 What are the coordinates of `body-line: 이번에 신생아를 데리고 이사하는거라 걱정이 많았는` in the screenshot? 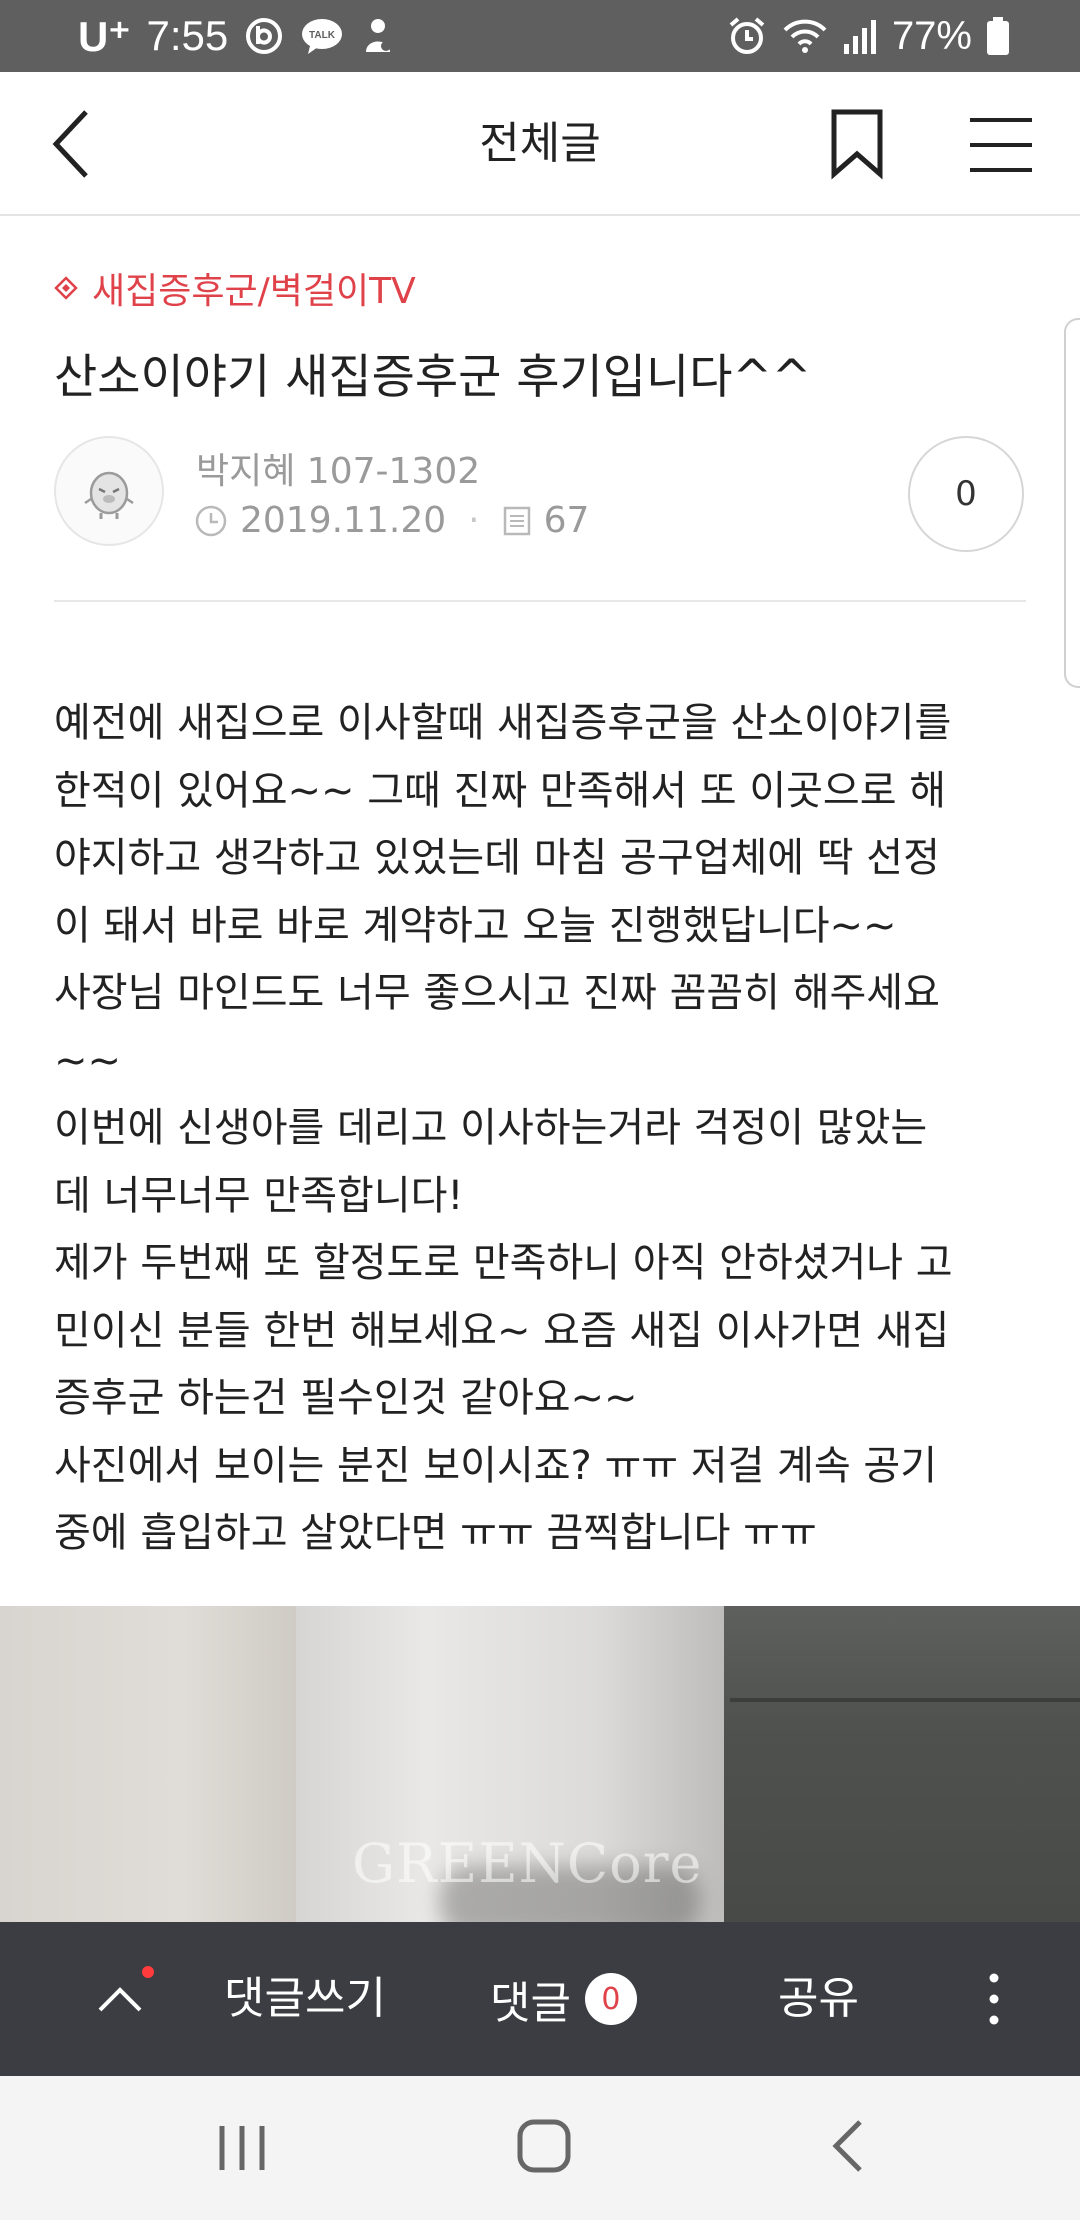 It's located at (491, 1128).